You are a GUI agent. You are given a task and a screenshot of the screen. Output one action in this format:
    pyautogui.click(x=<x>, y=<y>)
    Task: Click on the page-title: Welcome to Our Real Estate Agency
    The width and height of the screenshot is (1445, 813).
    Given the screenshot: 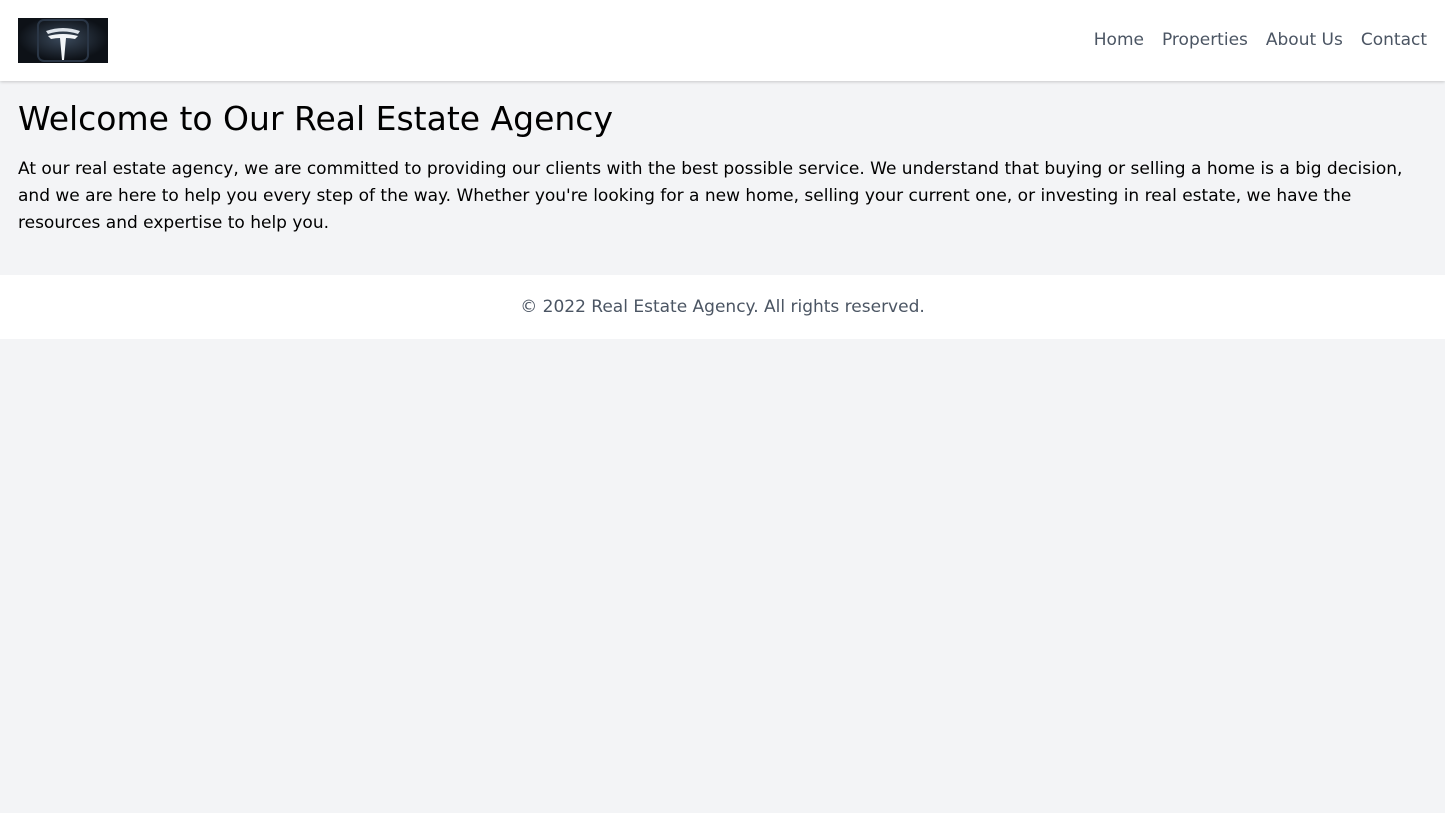 What is the action you would take?
    pyautogui.click(x=315, y=118)
    